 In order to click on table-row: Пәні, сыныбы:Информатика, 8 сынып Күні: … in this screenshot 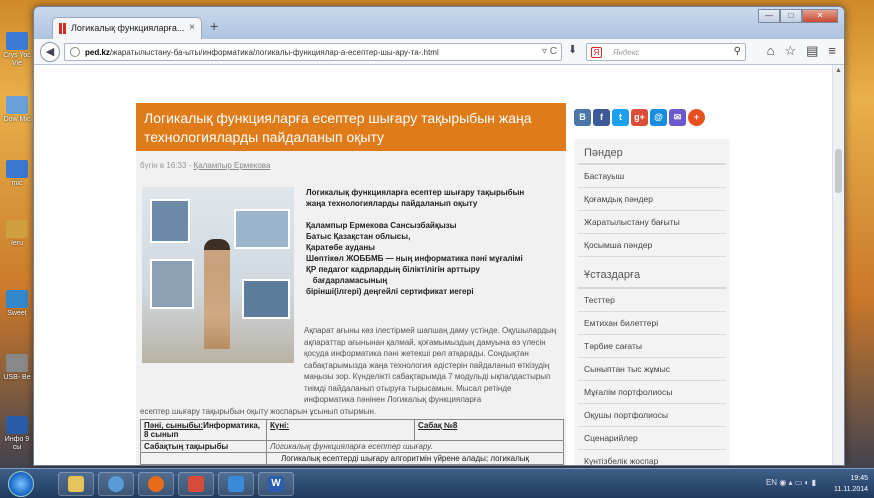, I will do `click(352, 430)`.